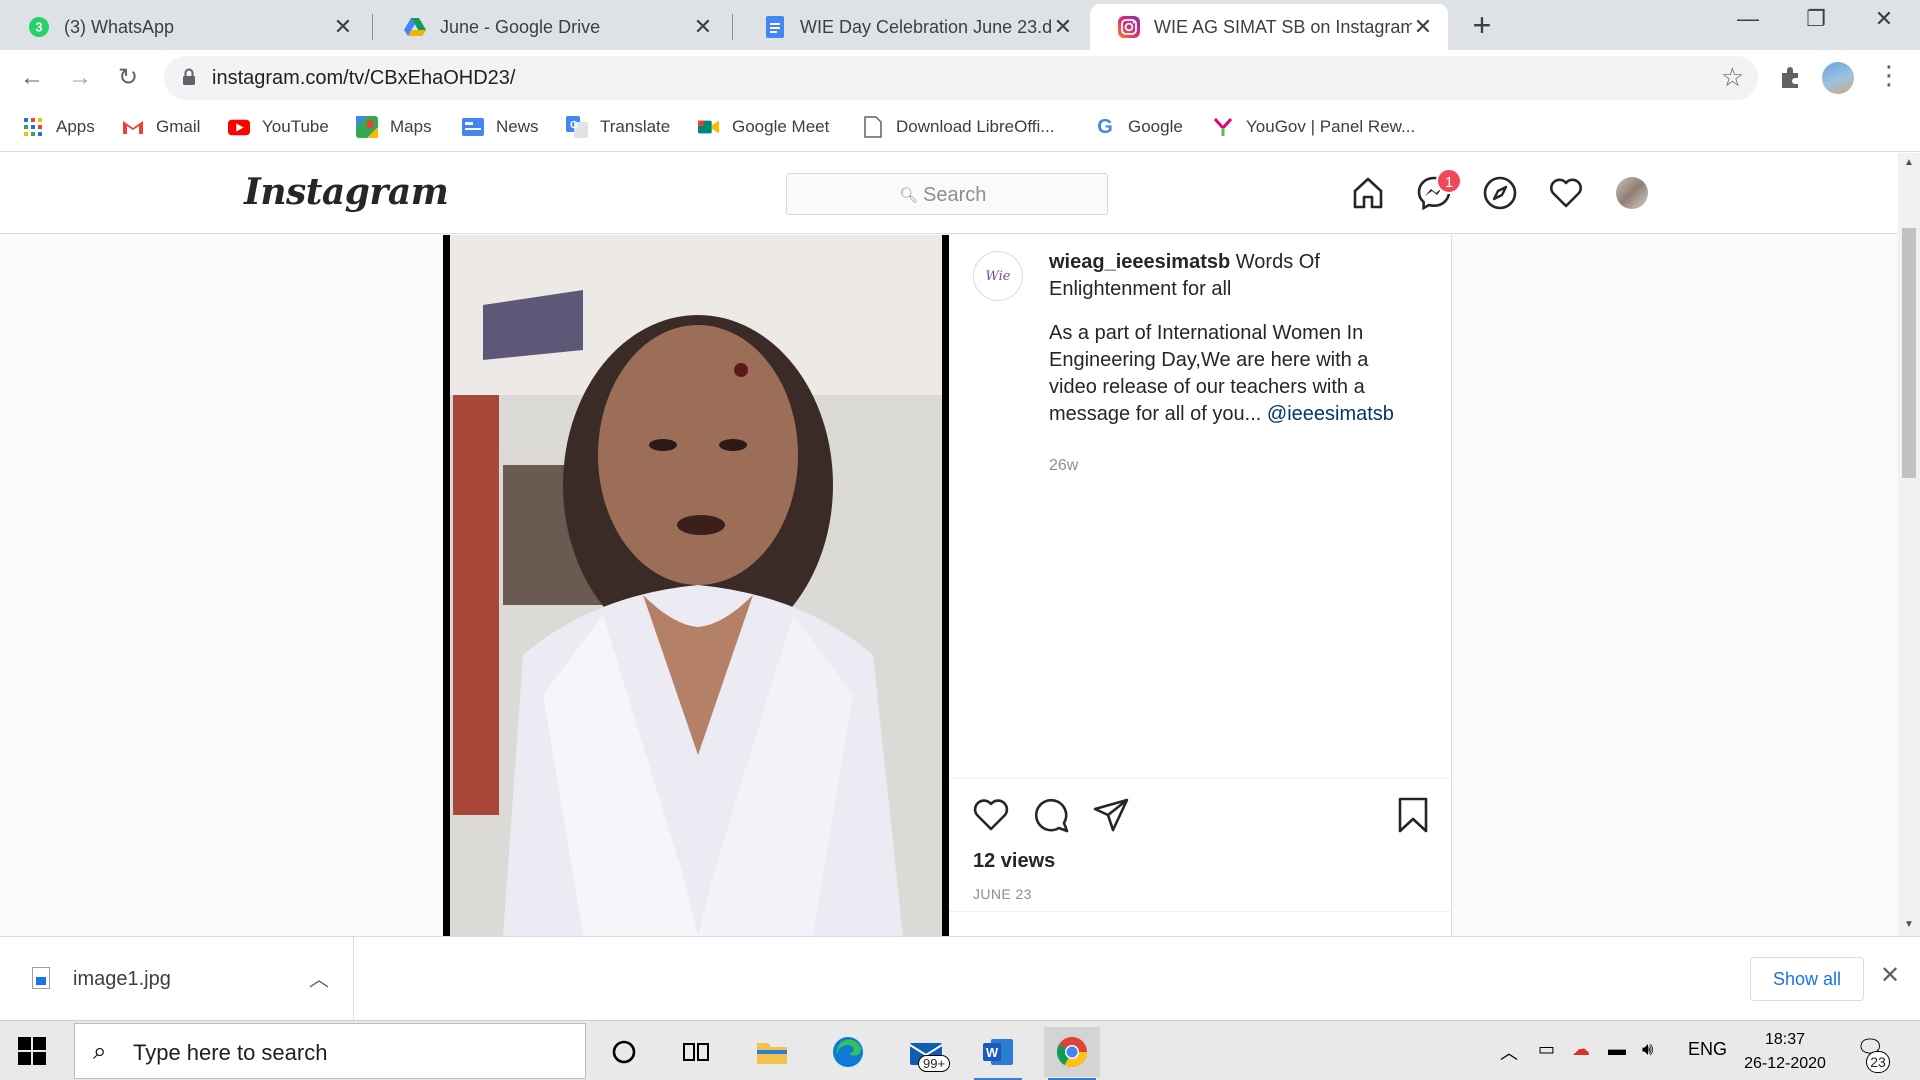 This screenshot has width=1920, height=1080. What do you see at coordinates (1063, 466) in the screenshot?
I see `post-time-ago: 26w` at bounding box center [1063, 466].